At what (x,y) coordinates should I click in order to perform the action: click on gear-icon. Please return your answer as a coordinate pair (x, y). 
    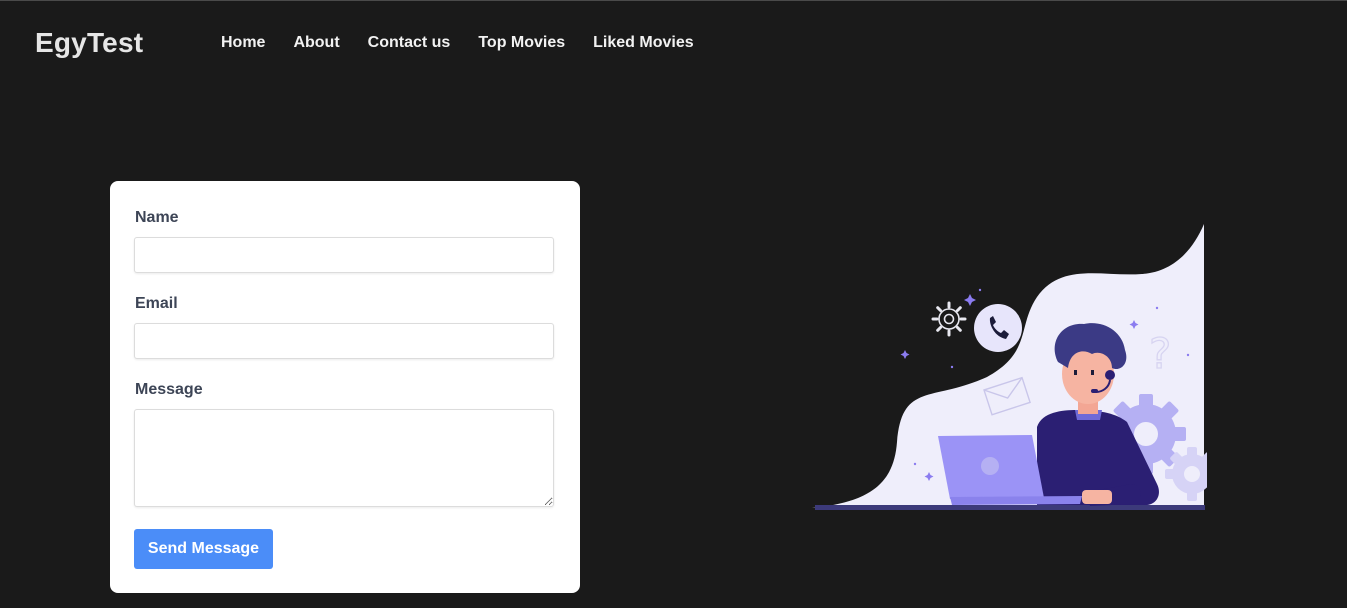
    Looking at the image, I should click on (949, 319).